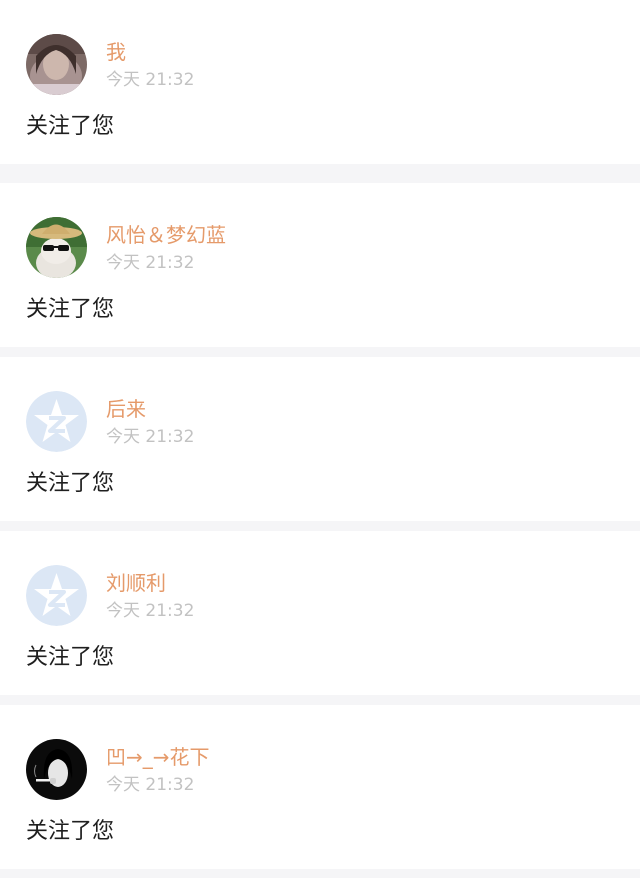  What do you see at coordinates (166, 235) in the screenshot?
I see `user-name: 风怡＆梦幻蓝` at bounding box center [166, 235].